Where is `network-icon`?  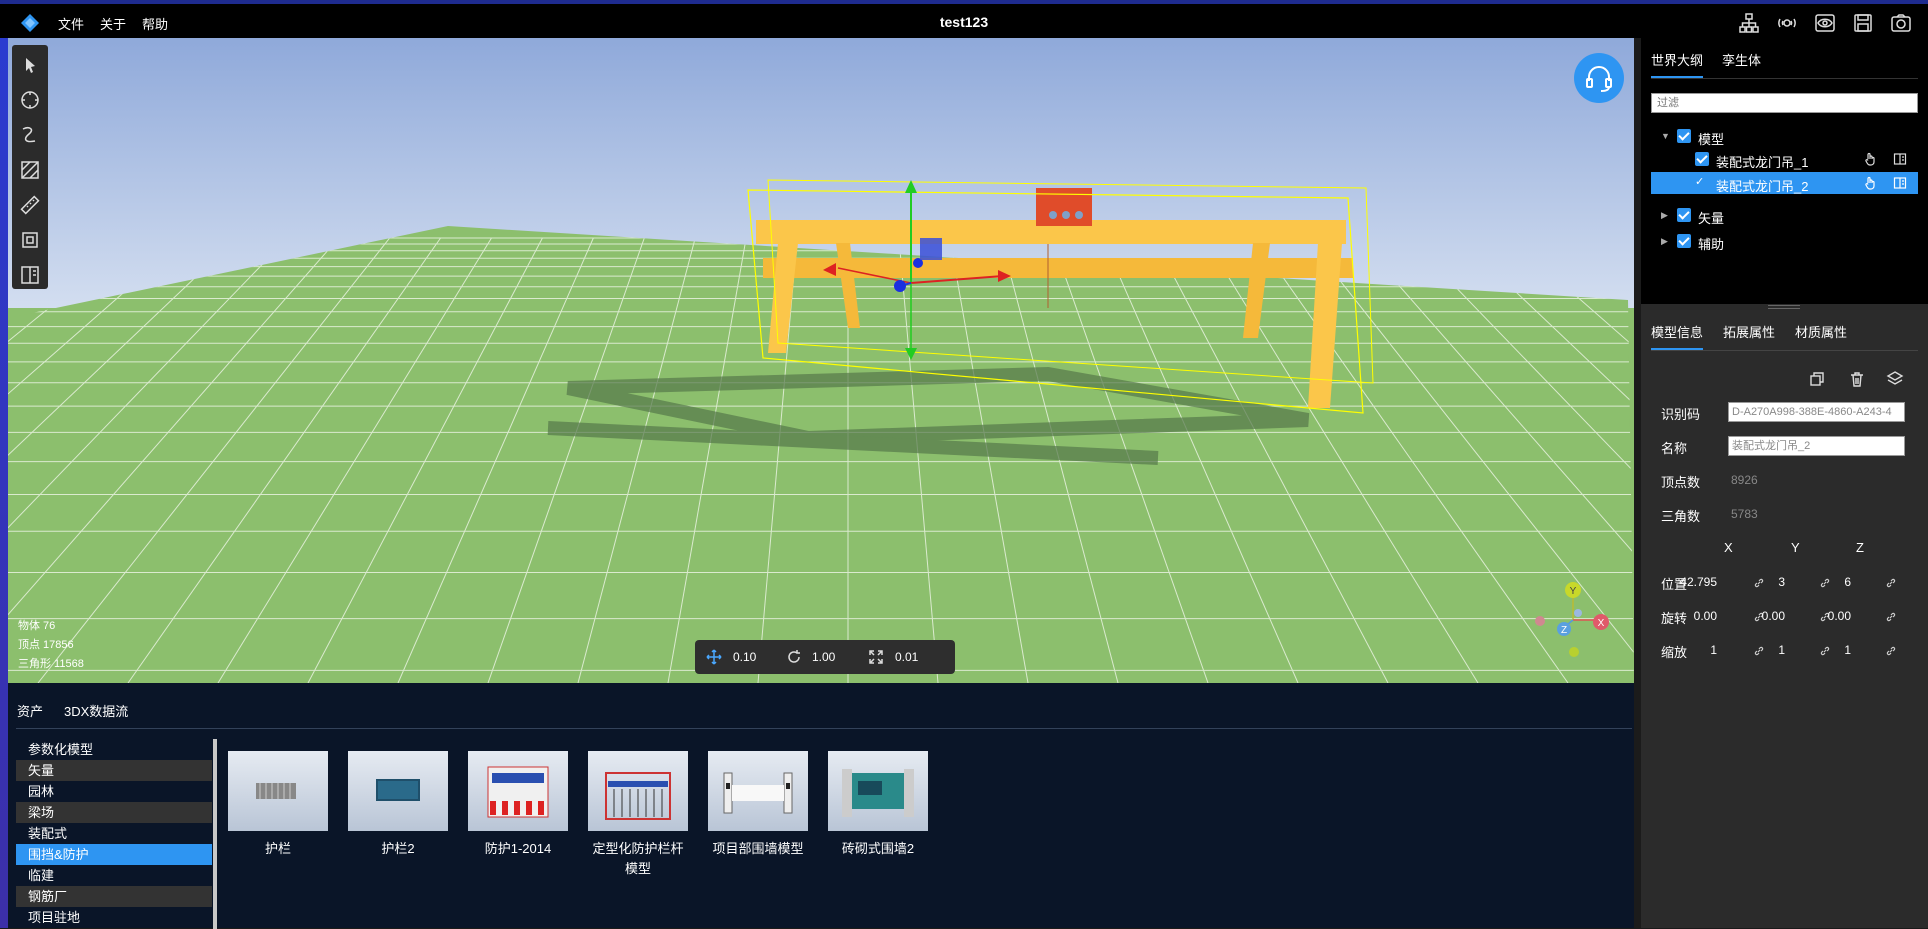
network-icon is located at coordinates (1787, 23).